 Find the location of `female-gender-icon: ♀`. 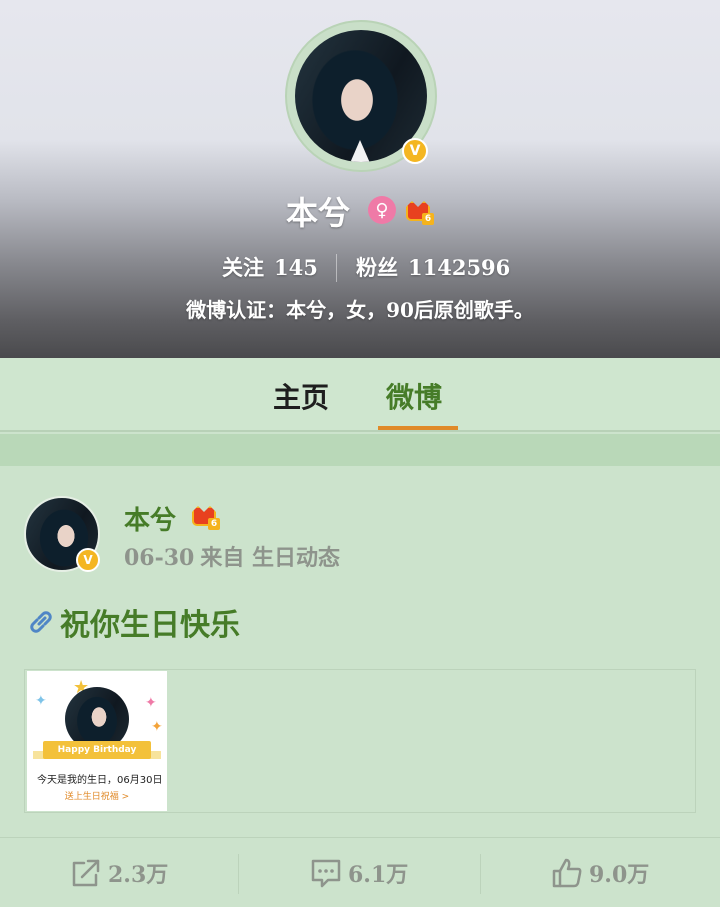

female-gender-icon: ♀ is located at coordinates (382, 210).